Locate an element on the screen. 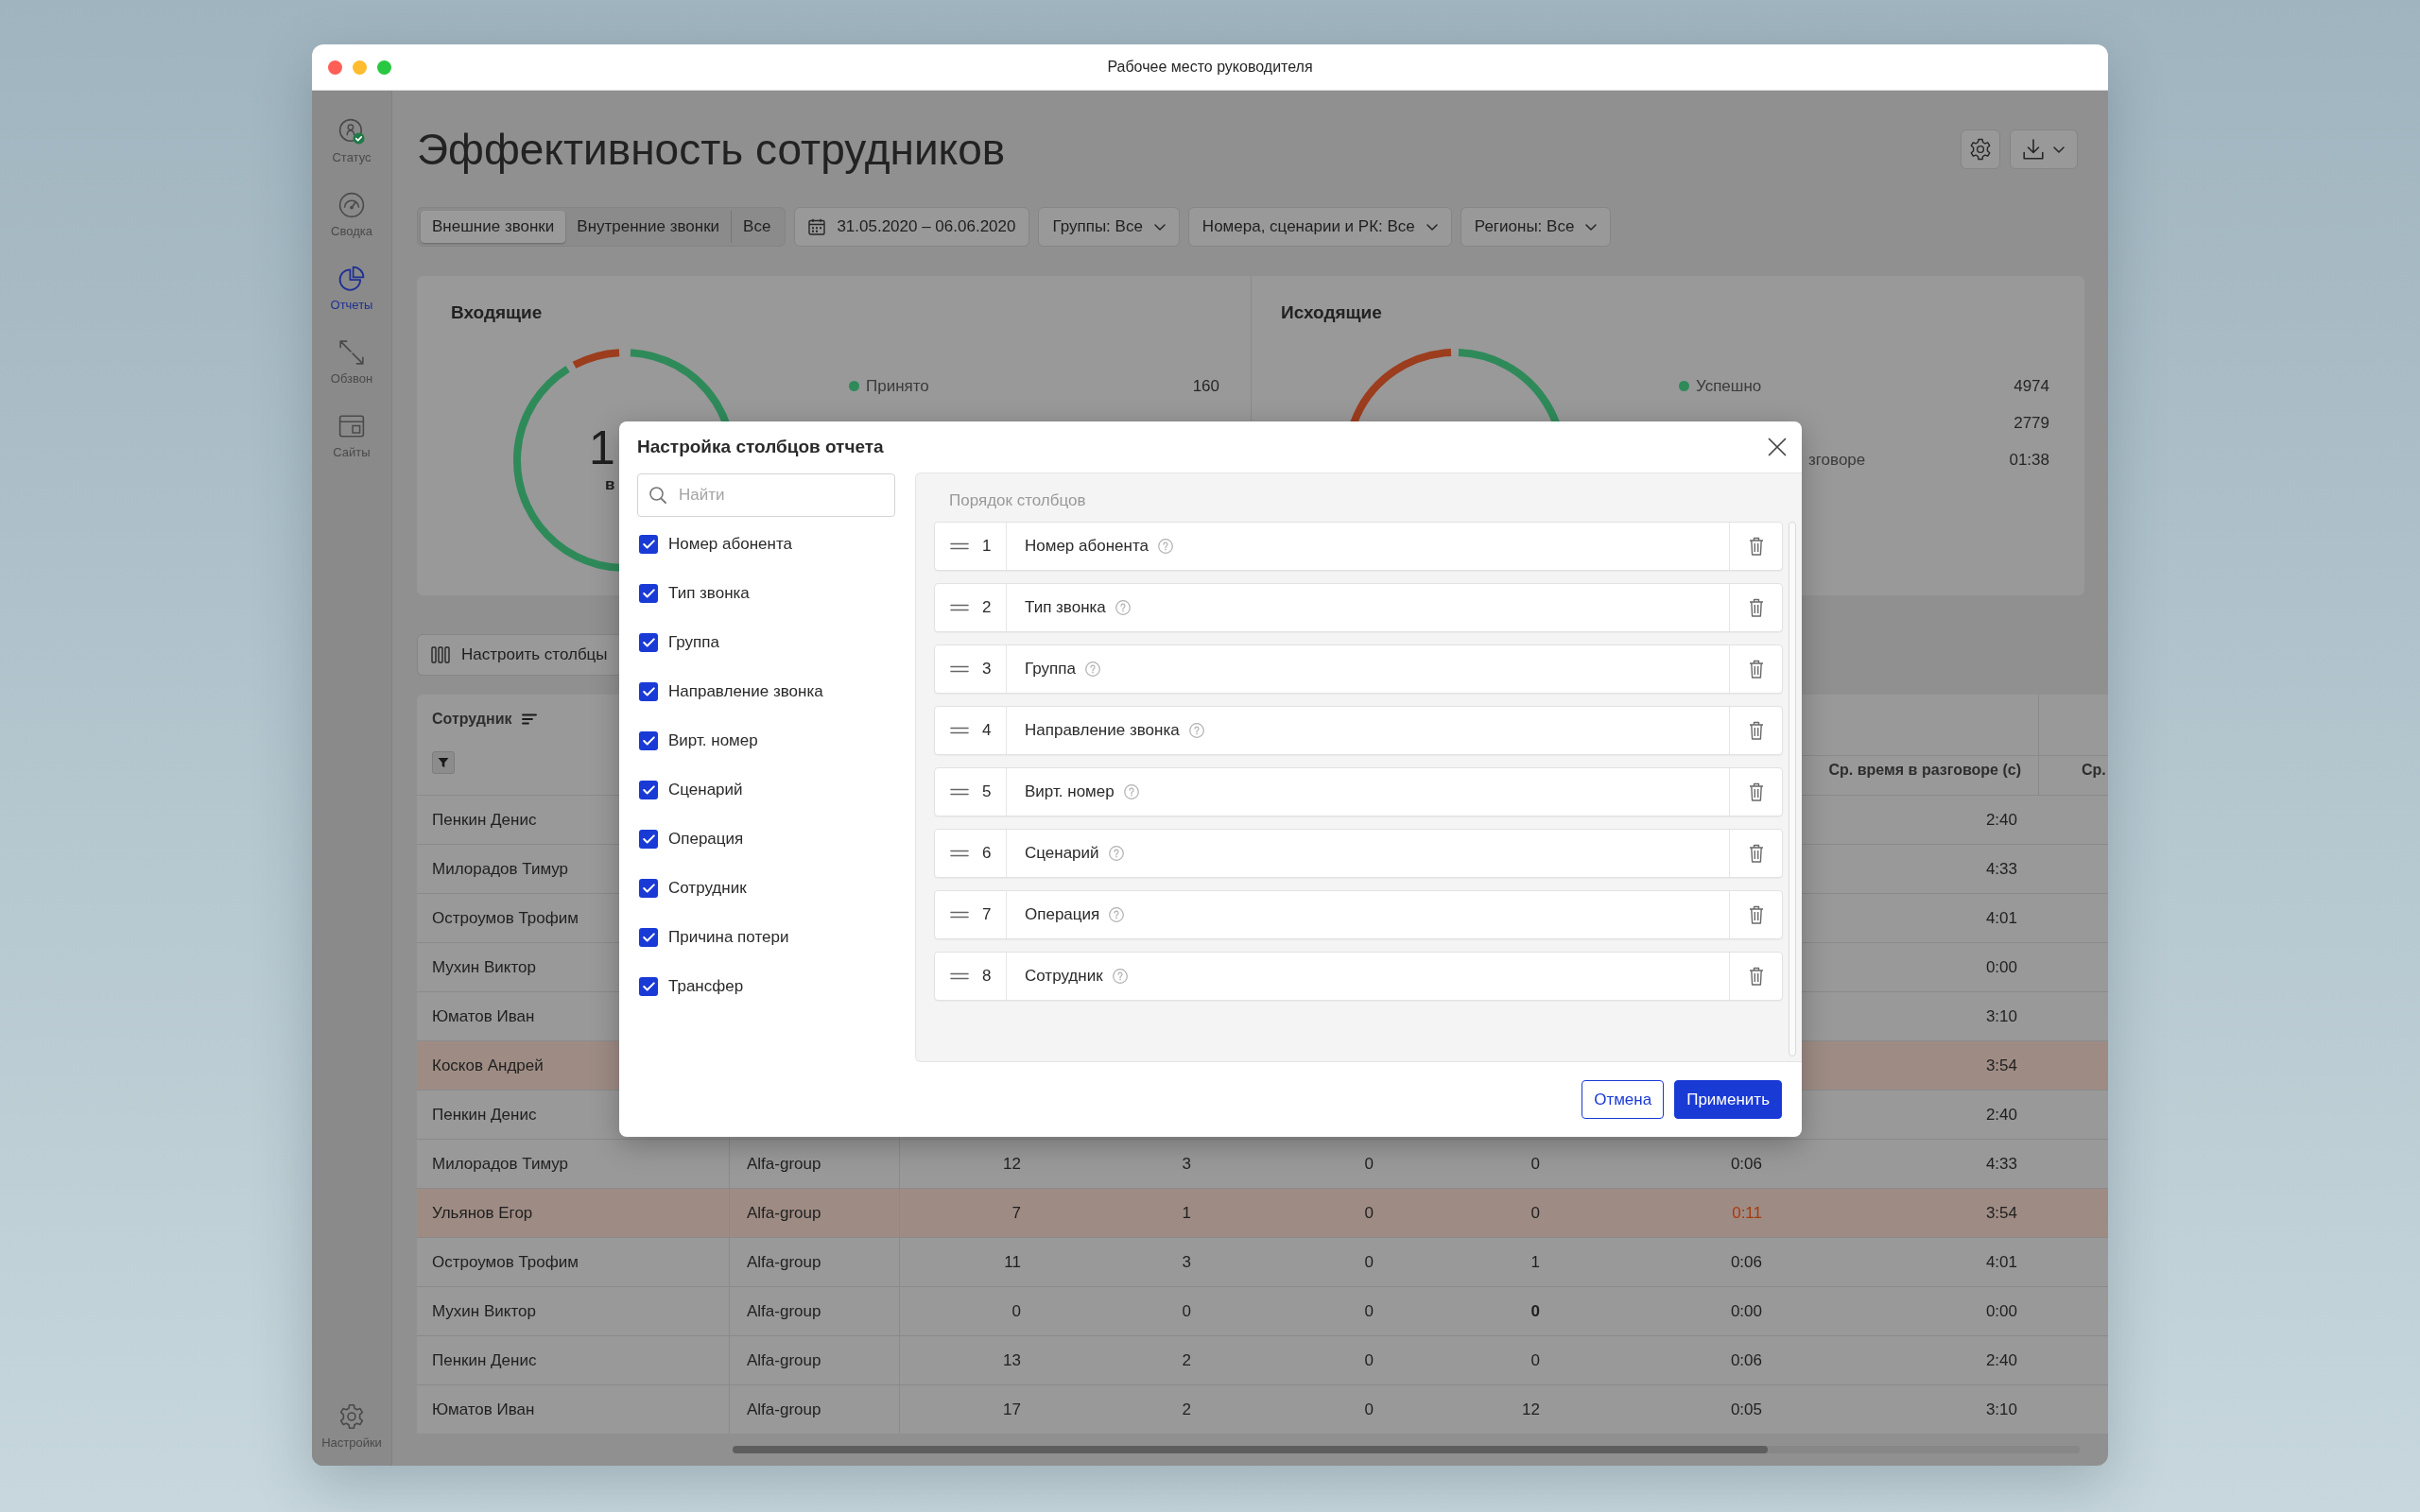 The height and width of the screenshot is (1512, 2420). date-range-button: 31.05.2020 – 06.06.2020 is located at coordinates (912, 227).